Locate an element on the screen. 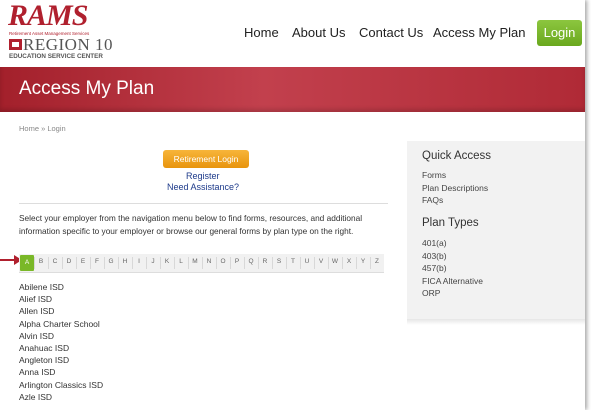 The image size is (591, 410). quick-access-links: Forms Plan Descriptions FAQs is located at coordinates (455, 188).